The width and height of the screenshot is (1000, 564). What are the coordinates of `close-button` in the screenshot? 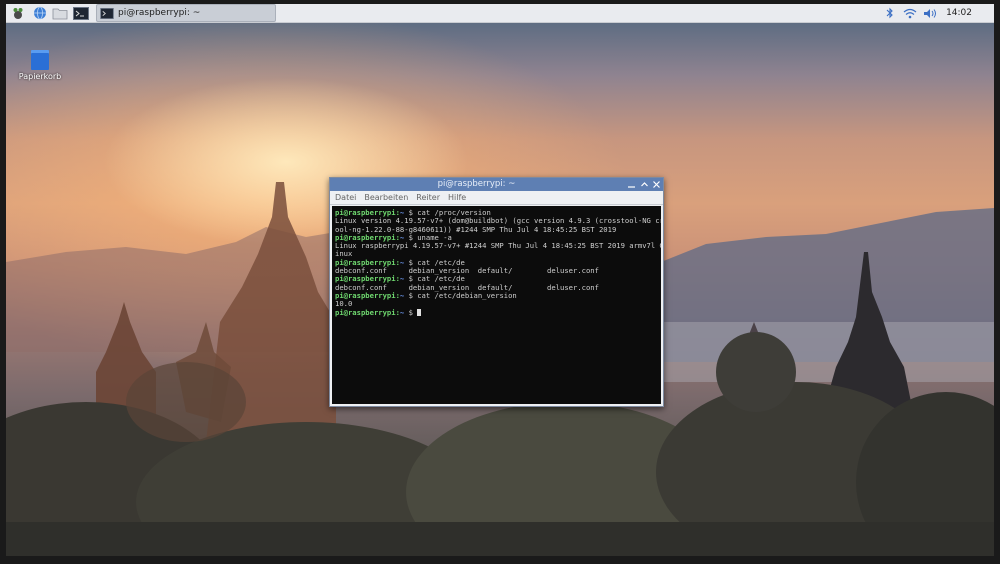 It's located at (656, 184).